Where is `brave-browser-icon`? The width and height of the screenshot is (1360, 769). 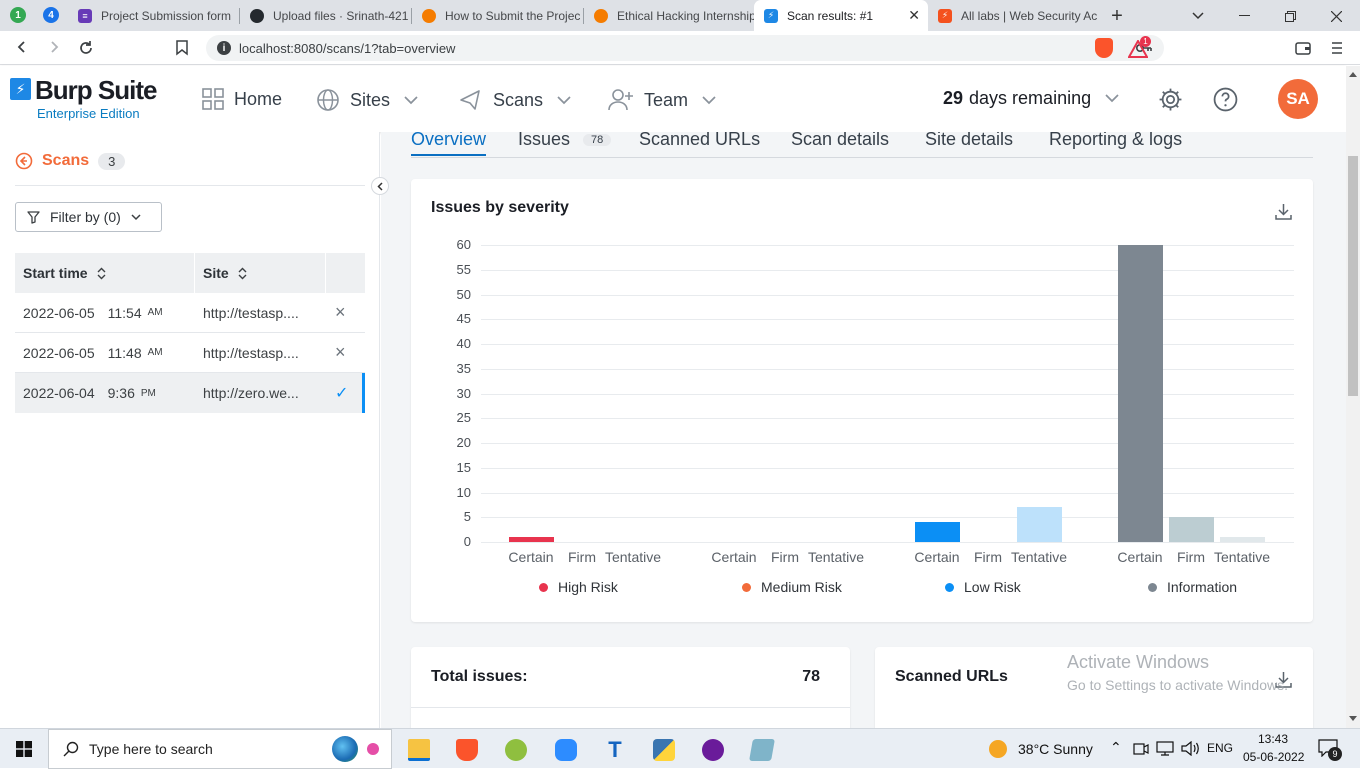 brave-browser-icon is located at coordinates (467, 750).